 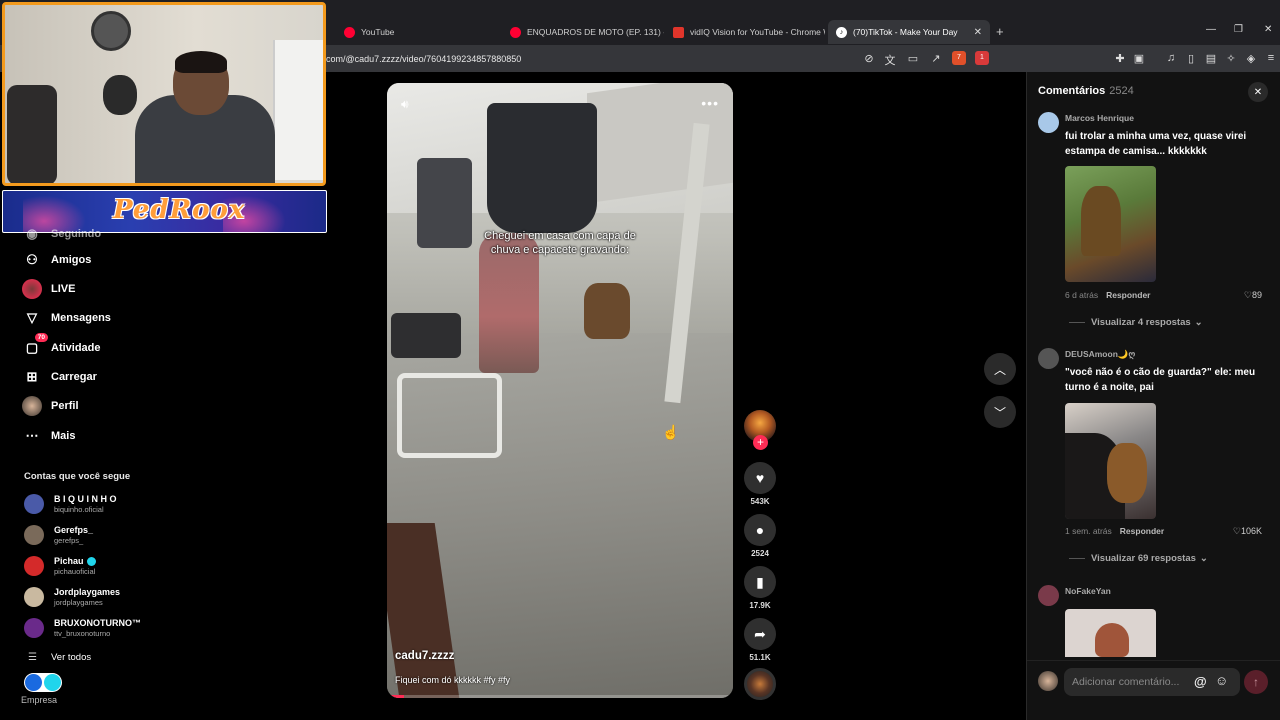 I want to click on video-progress-fill, so click(x=396, y=696).